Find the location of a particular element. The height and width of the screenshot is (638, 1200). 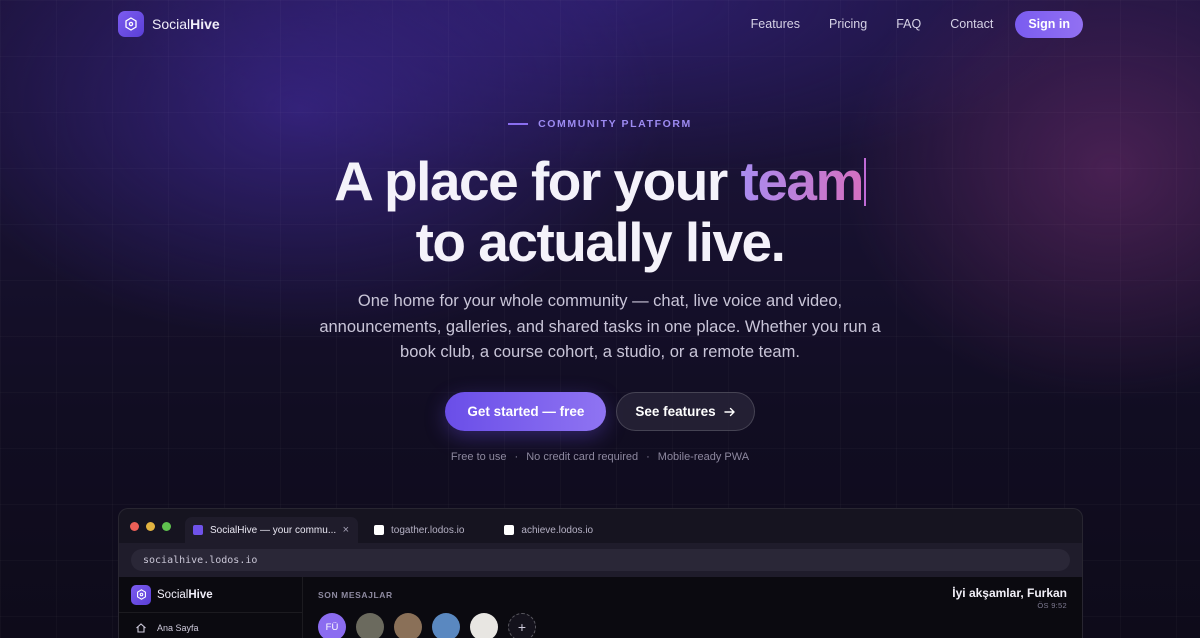

close-dot is located at coordinates (134, 526).